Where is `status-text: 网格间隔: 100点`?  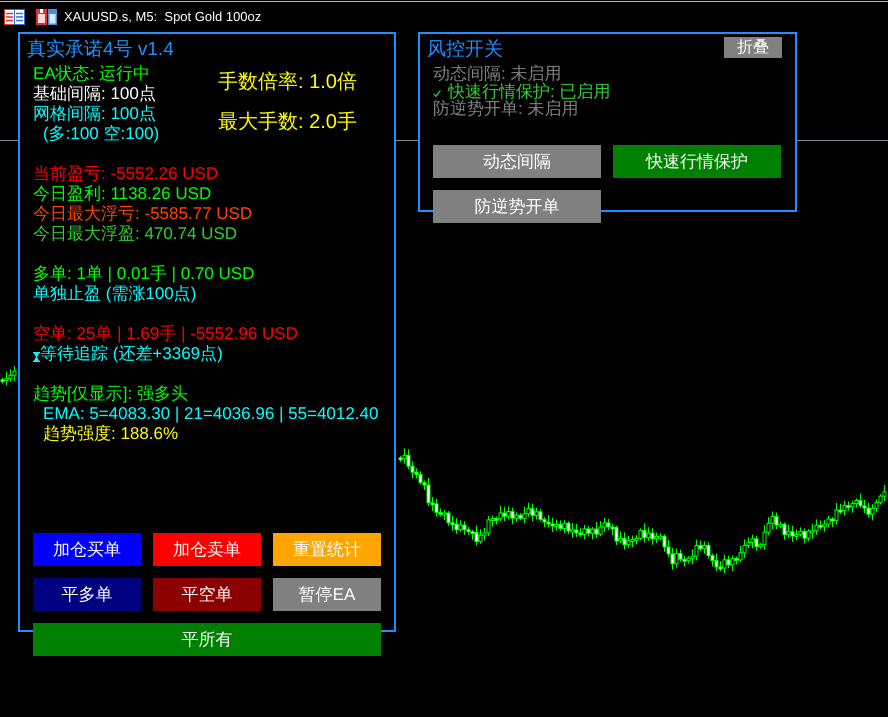
status-text: 网格间隔: 100点 is located at coordinates (94, 114).